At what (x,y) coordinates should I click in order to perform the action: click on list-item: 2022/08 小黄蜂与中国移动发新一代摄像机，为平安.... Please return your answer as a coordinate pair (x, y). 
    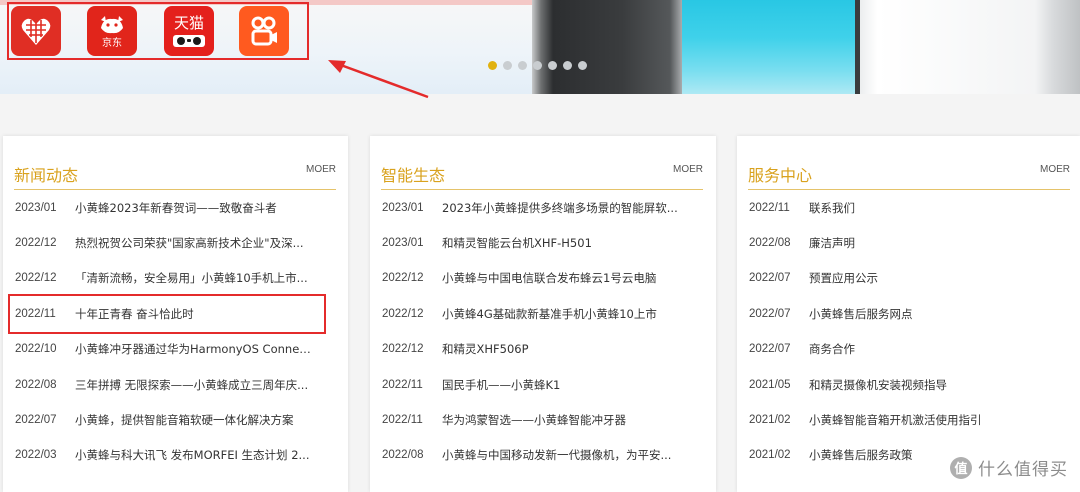
    Looking at the image, I should click on (543, 455).